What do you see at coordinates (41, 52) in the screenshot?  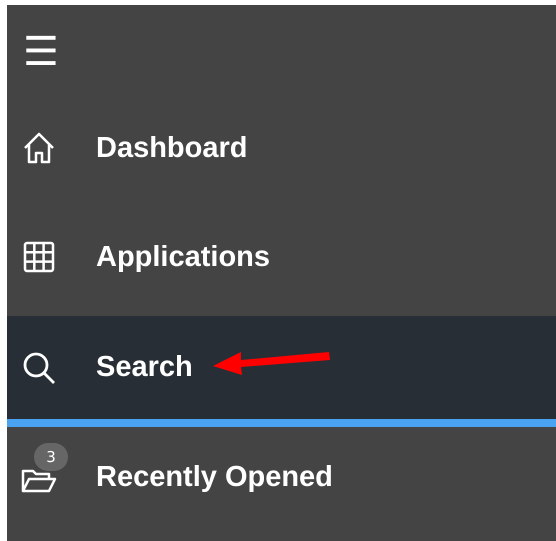 I see `menu-button: ☰` at bounding box center [41, 52].